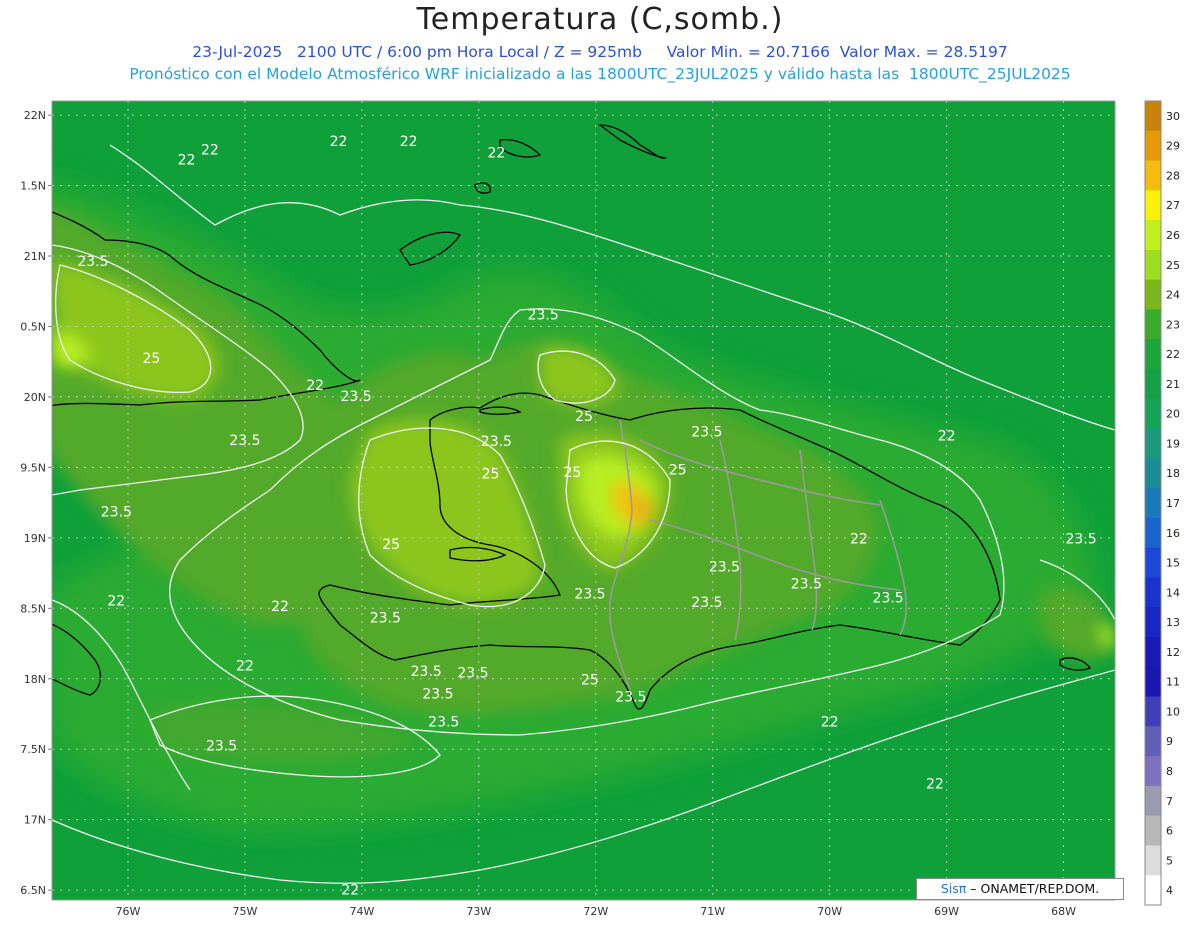  What do you see at coordinates (712, 911) in the screenshot?
I see `lon-label: 71W` at bounding box center [712, 911].